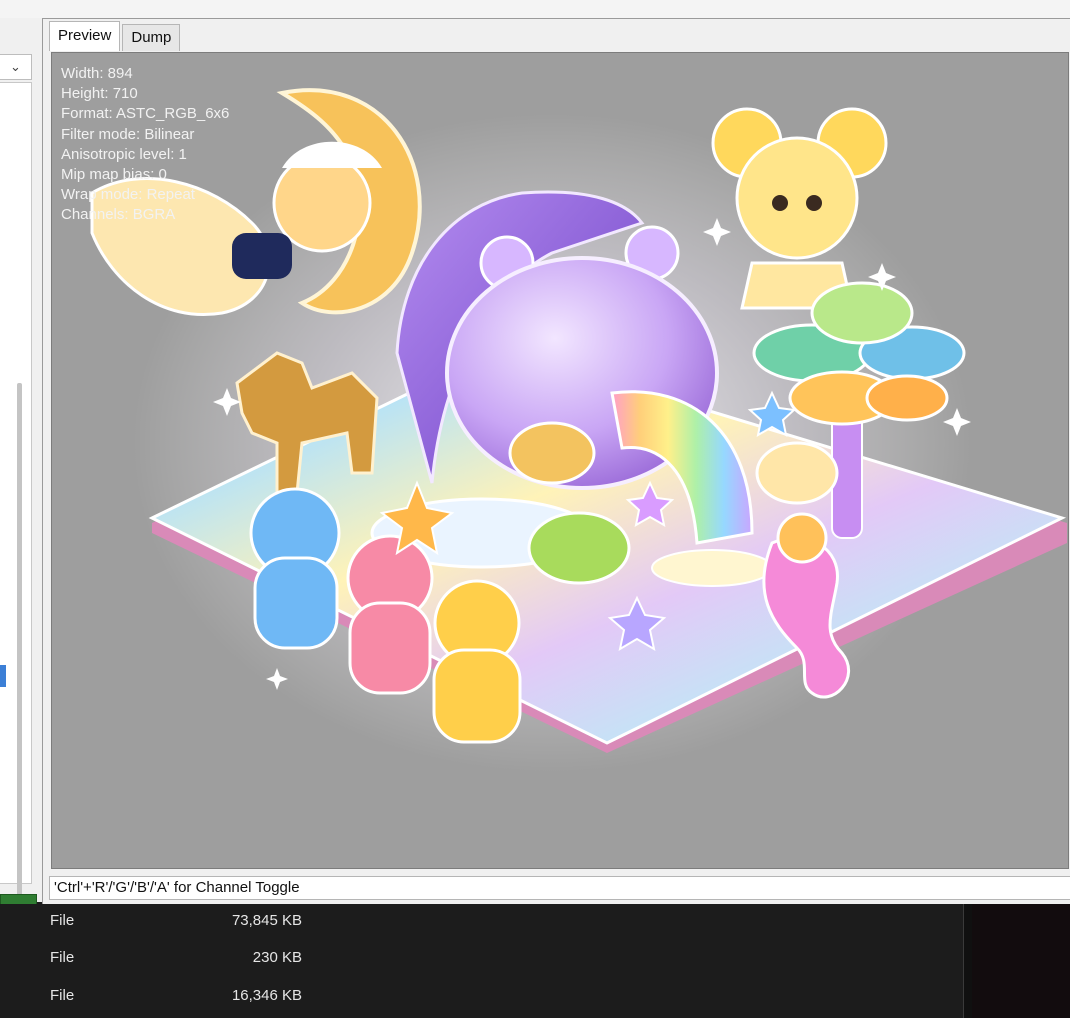 The image size is (1070, 1018). I want to click on chevron-down-icon: ⌄, so click(15, 67).